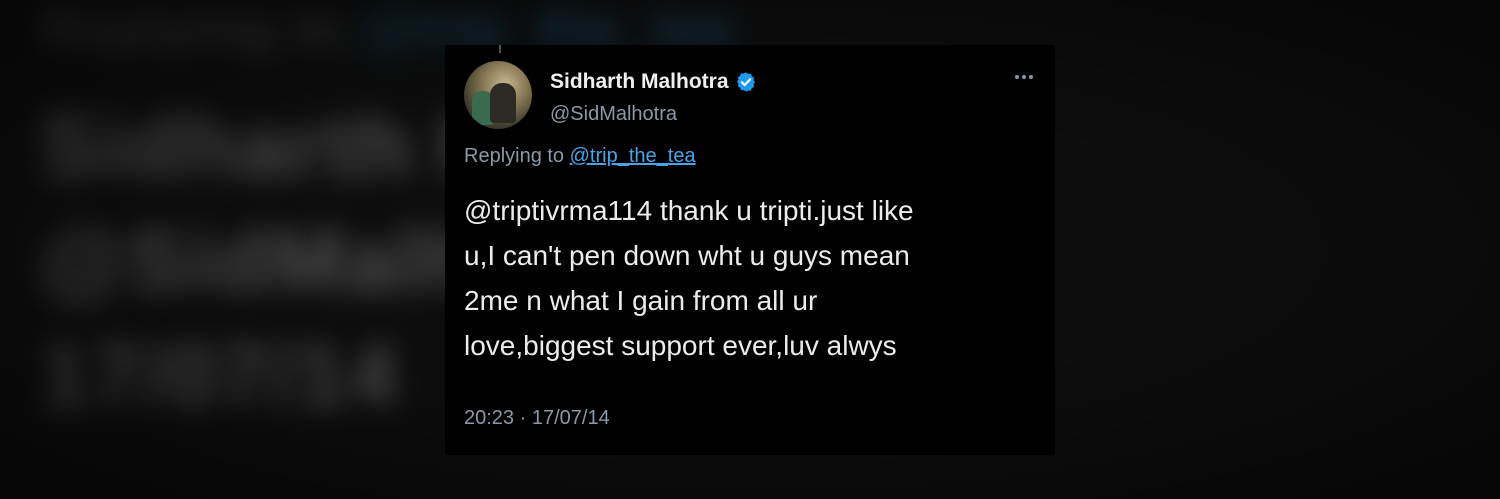 The image size is (1500, 499). What do you see at coordinates (1024, 77) in the screenshot?
I see `more-options-icon` at bounding box center [1024, 77].